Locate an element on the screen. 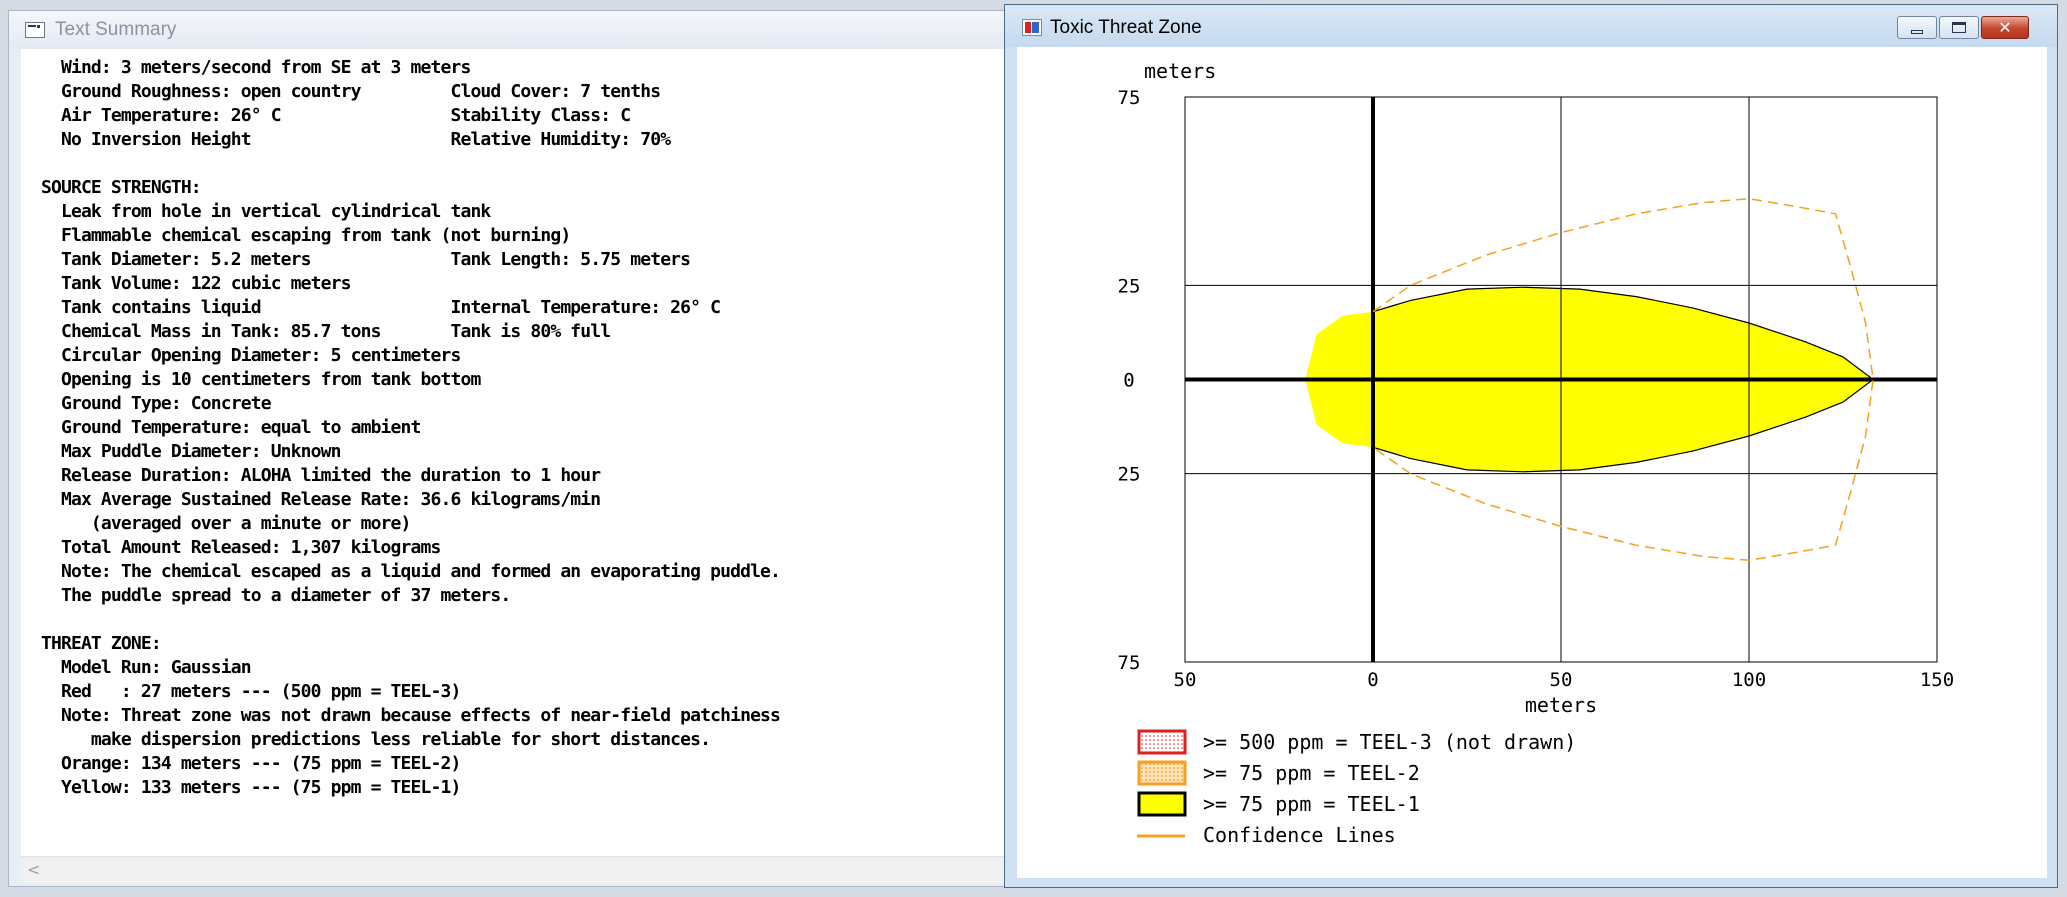 This screenshot has height=897, width=2067. summary-line: Yellow: 133 meters --- (75 ppm = TEEL-1) is located at coordinates (251, 787).